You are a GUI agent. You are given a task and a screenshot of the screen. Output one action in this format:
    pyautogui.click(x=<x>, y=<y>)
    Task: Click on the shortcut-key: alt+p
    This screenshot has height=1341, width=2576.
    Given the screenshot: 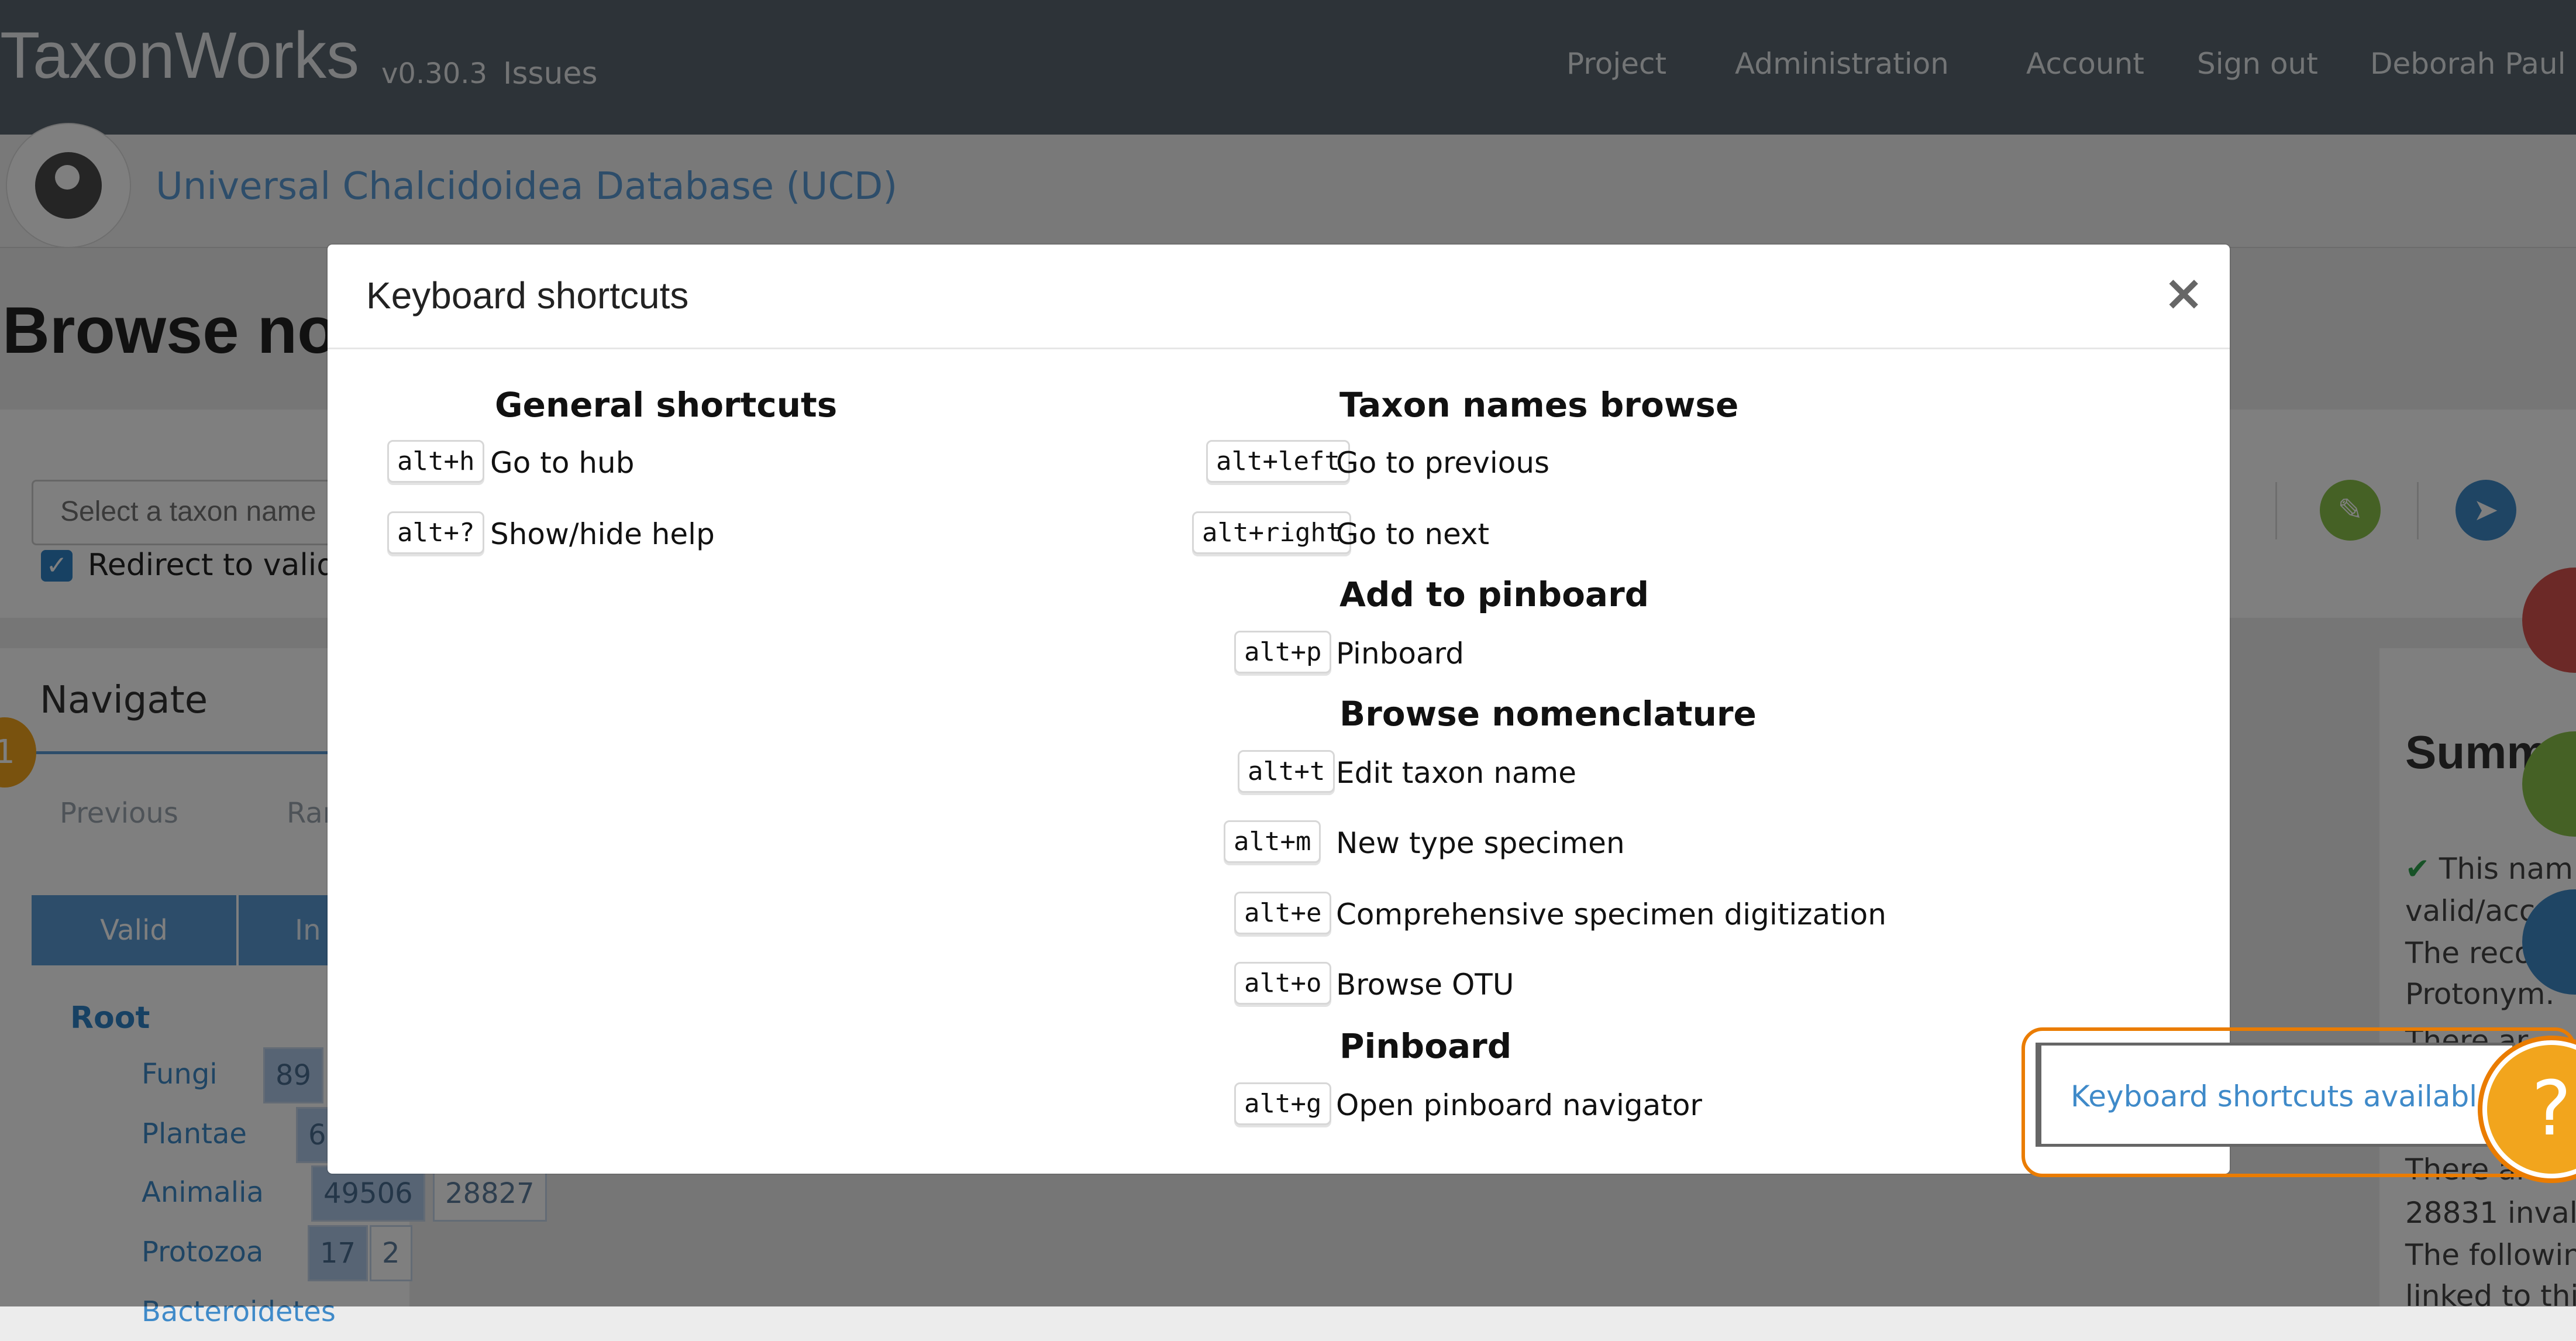 What is the action you would take?
    pyautogui.click(x=1283, y=652)
    